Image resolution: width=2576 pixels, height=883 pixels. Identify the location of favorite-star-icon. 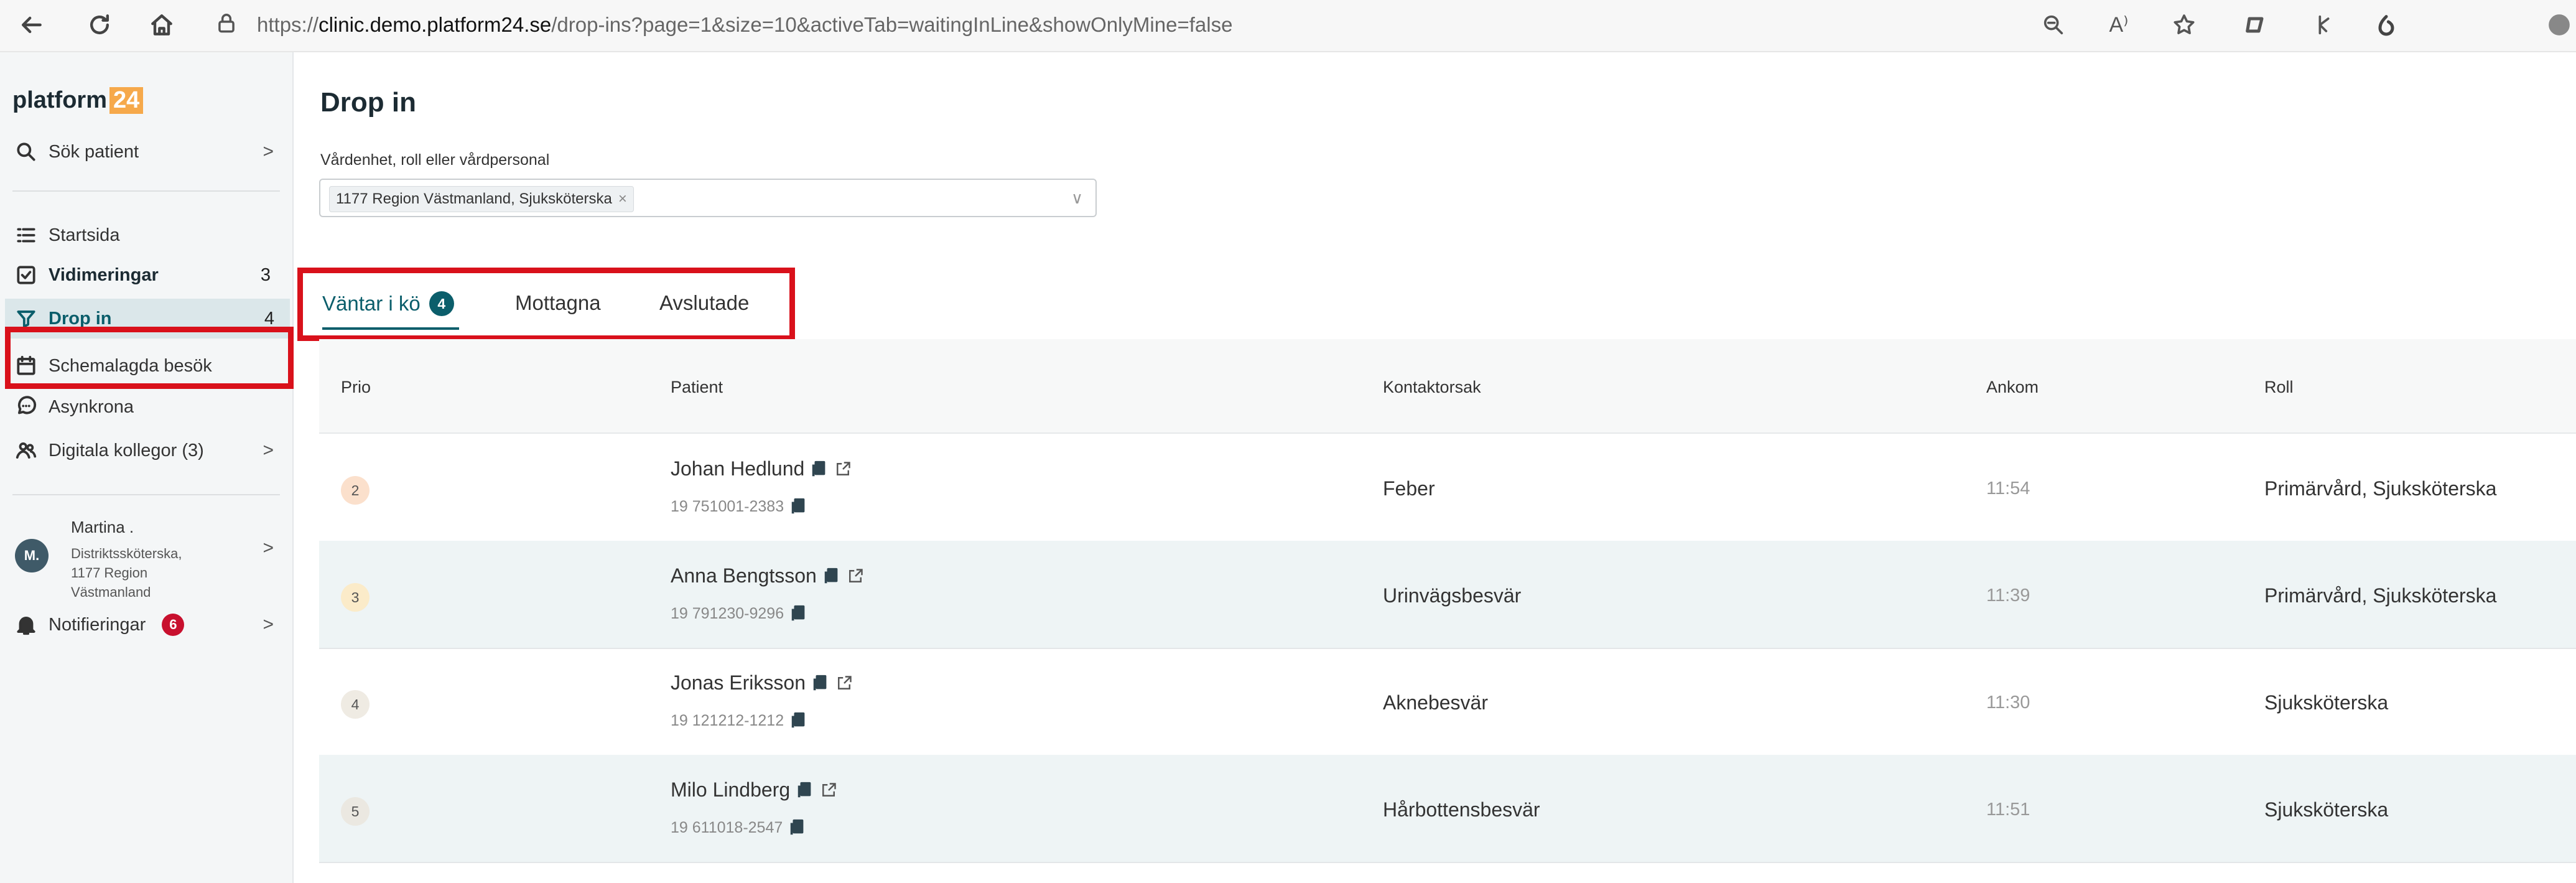
(2184, 25).